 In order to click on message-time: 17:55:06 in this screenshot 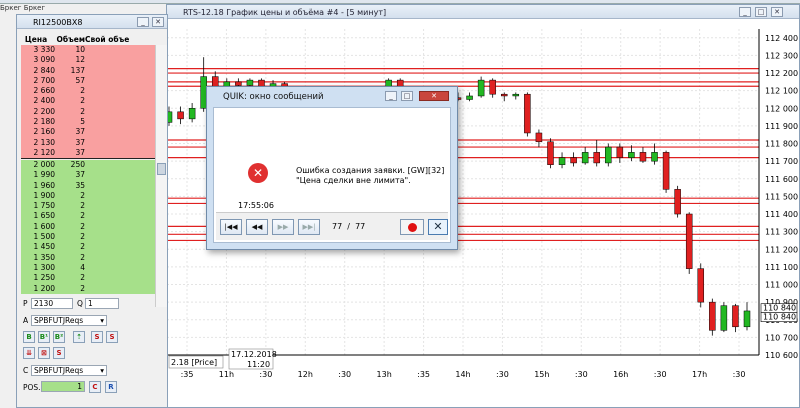, I will do `click(256, 205)`.